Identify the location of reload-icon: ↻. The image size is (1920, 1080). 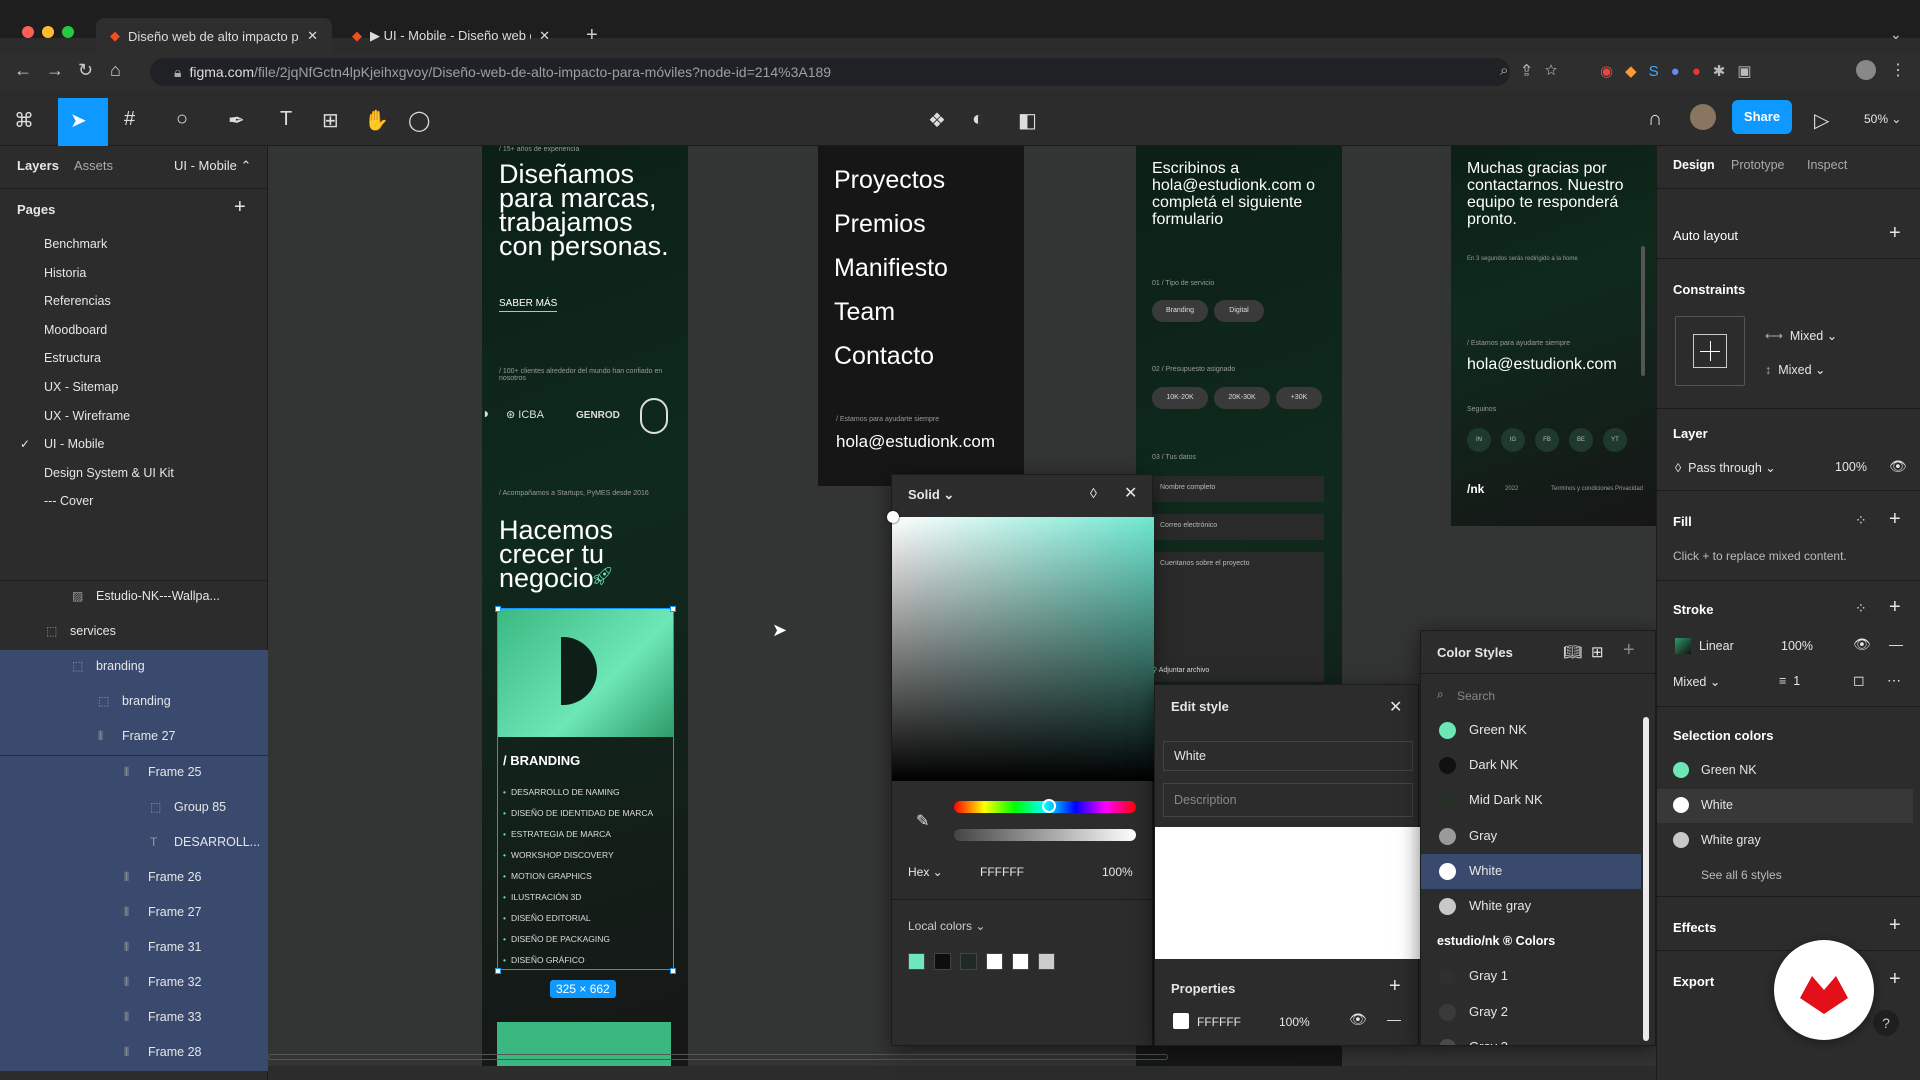
(85, 70).